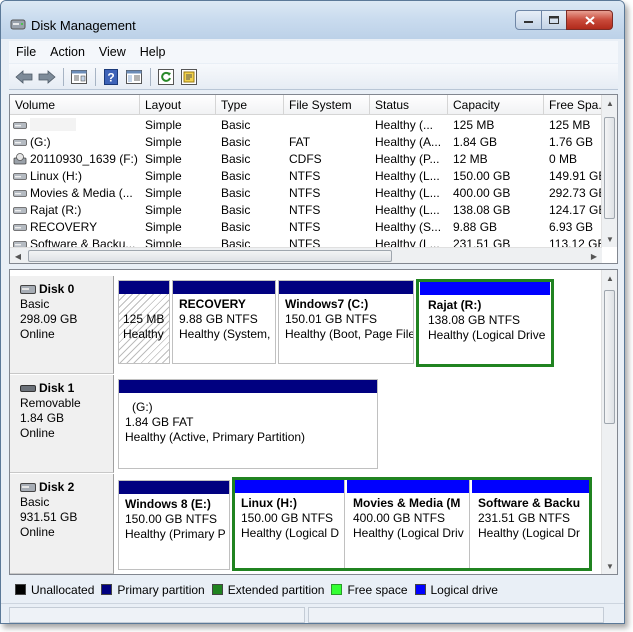 The height and width of the screenshot is (632, 633). What do you see at coordinates (111, 77) in the screenshot?
I see `help-button: ?` at bounding box center [111, 77].